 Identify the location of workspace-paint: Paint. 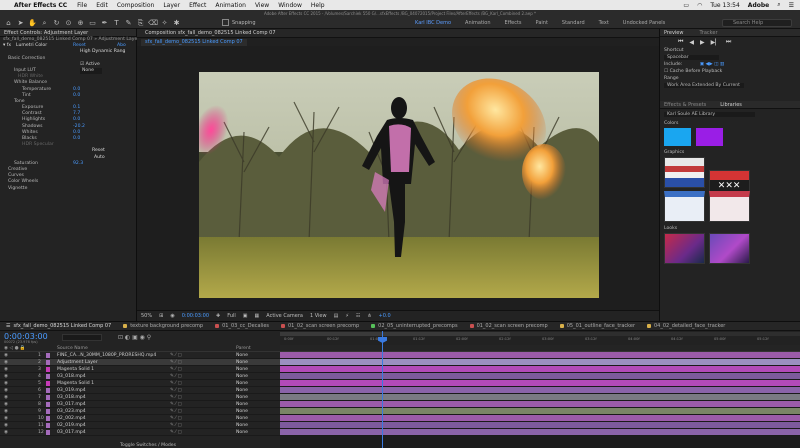
(542, 23).